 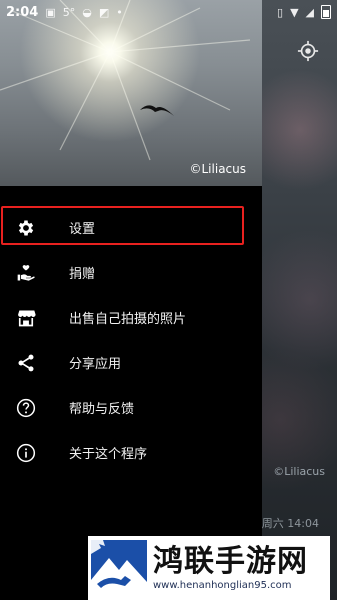 I want to click on menu-item-sell-photos: 出售自己拍摄的照片, so click(x=131, y=317).